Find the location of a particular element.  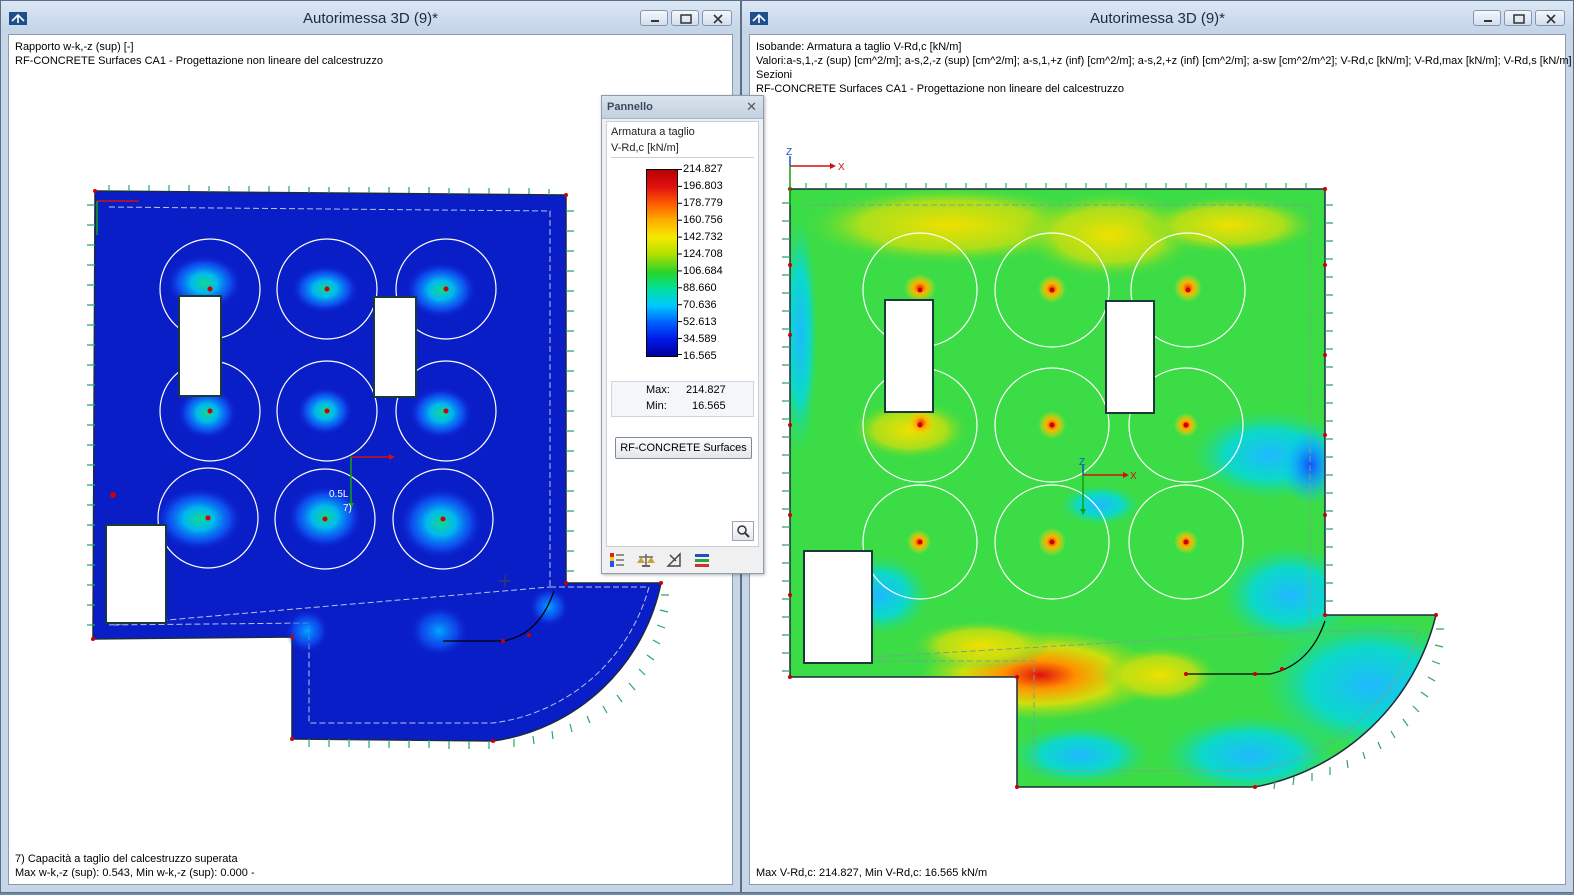

display-bars-icon is located at coordinates (702, 560).